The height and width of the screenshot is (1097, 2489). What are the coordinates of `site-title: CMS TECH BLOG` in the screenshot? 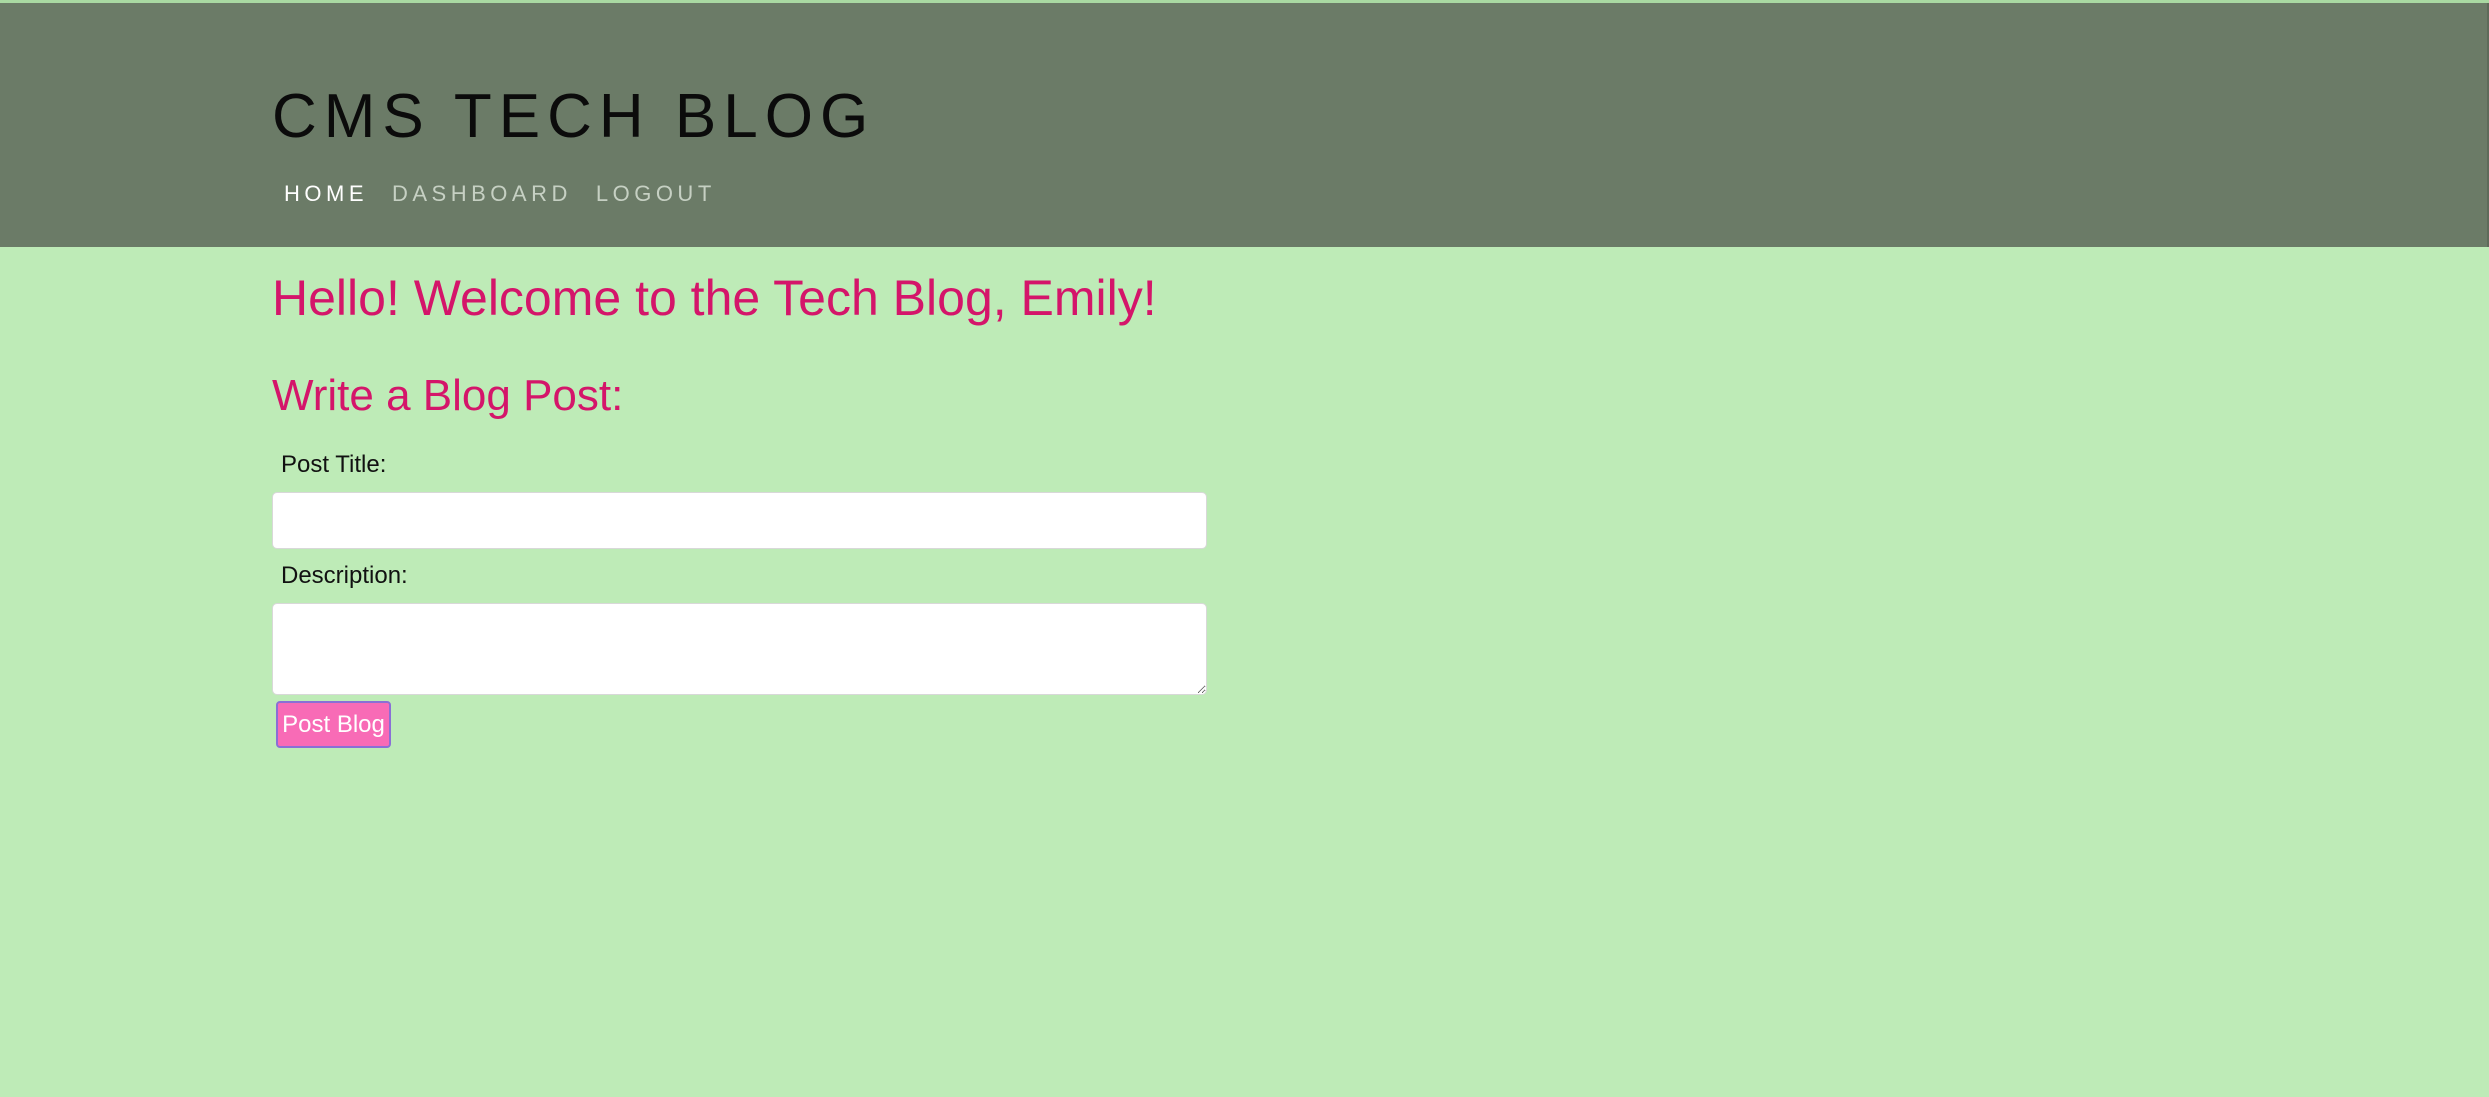 It's located at (574, 116).